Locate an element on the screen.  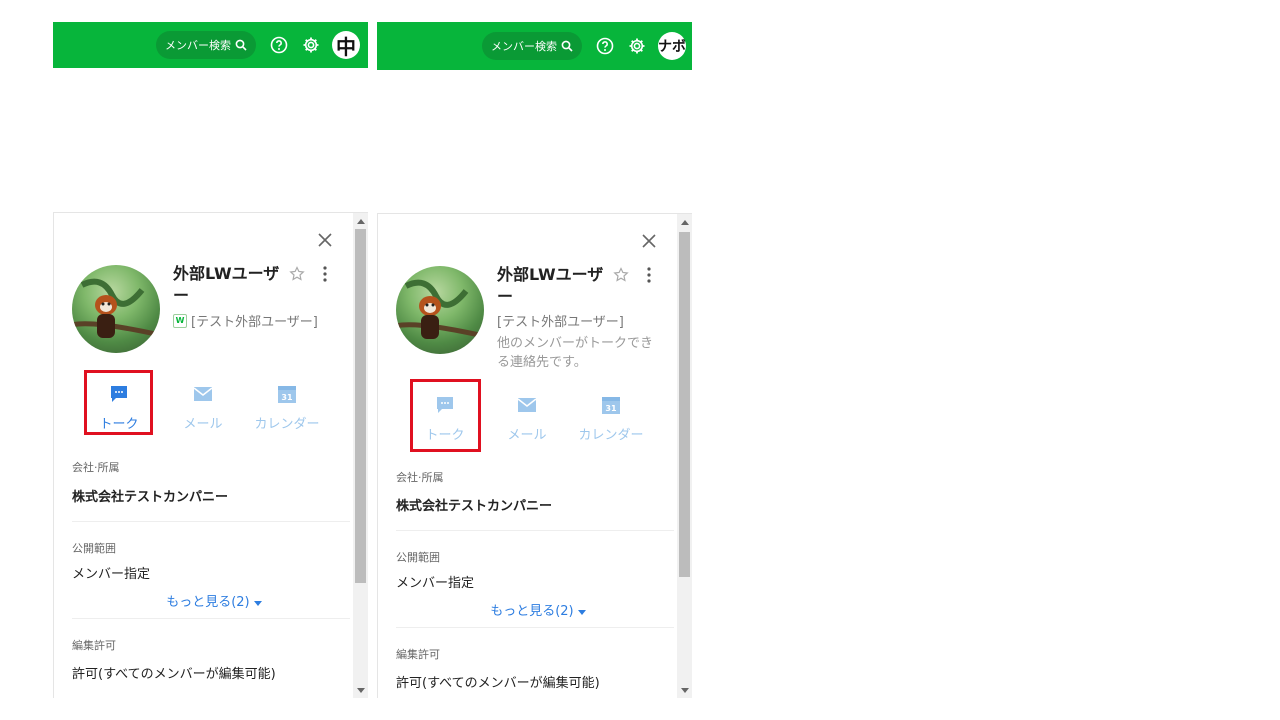
app-header-right: メンバー検索 ナボ is located at coordinates (534, 46).